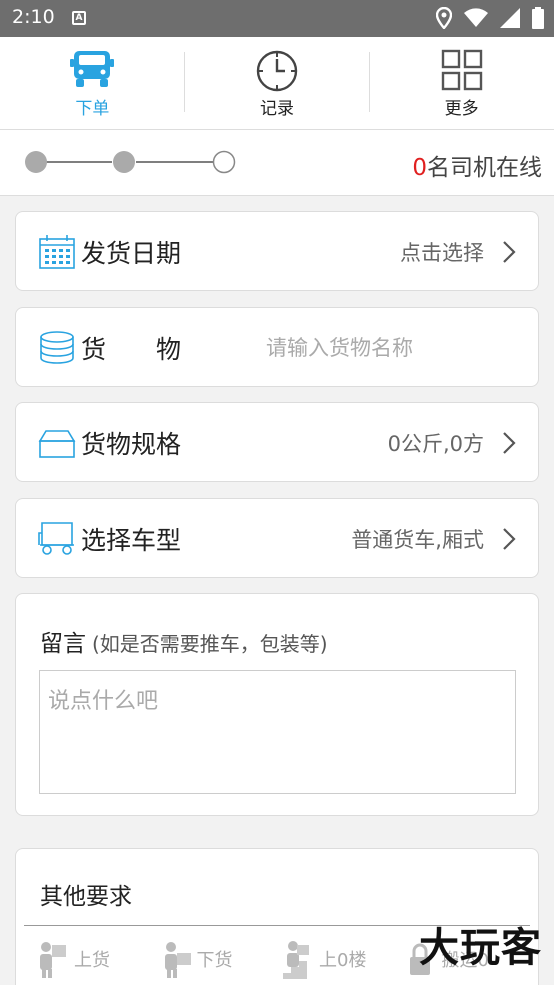  I want to click on vehicle-type-row: 选择车型 普通货车,厢式, so click(277, 538).